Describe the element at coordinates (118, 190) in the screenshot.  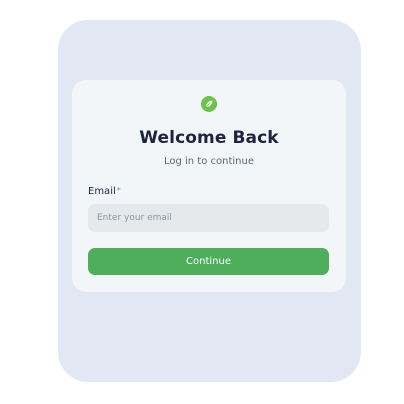
I see `required-marker: *` at that location.